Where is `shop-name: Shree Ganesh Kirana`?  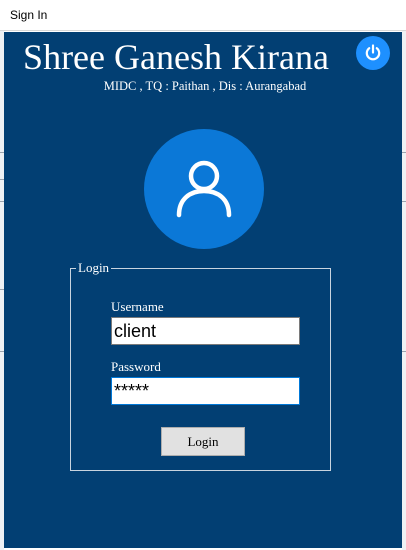 shop-name: Shree Ganesh Kirana is located at coordinates (176, 57).